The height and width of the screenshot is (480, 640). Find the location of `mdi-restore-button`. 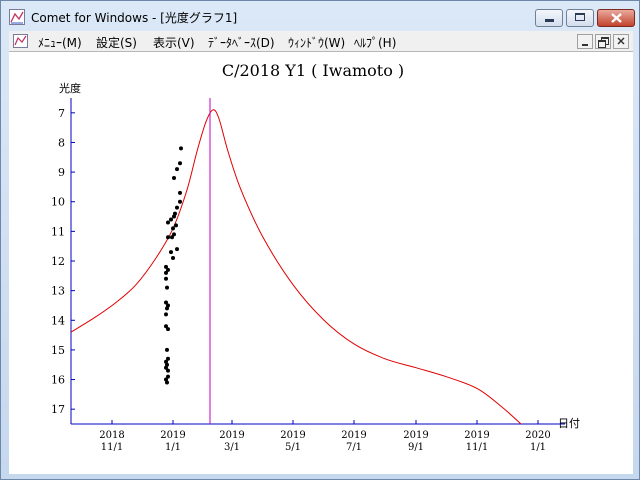

mdi-restore-button is located at coordinates (603, 41).